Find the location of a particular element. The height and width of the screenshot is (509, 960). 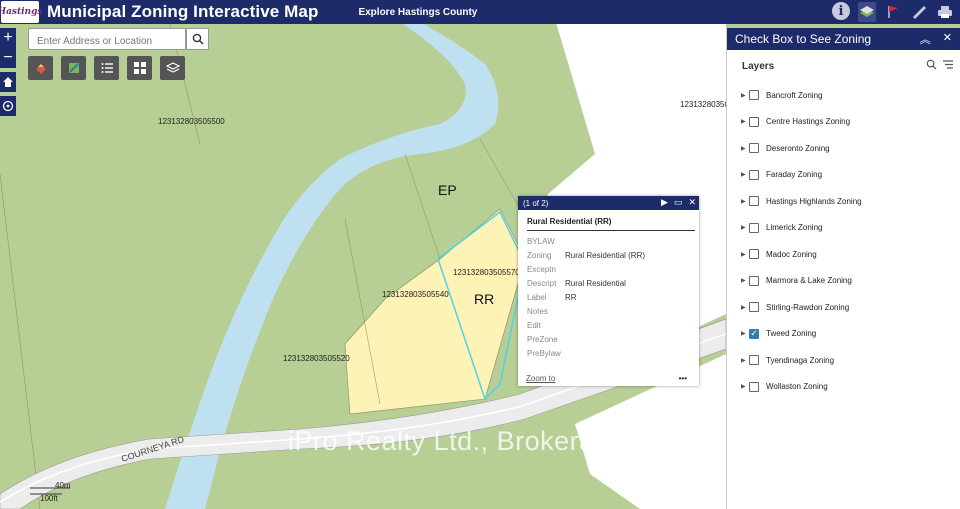

attribute-value: RR is located at coordinates (571, 297).